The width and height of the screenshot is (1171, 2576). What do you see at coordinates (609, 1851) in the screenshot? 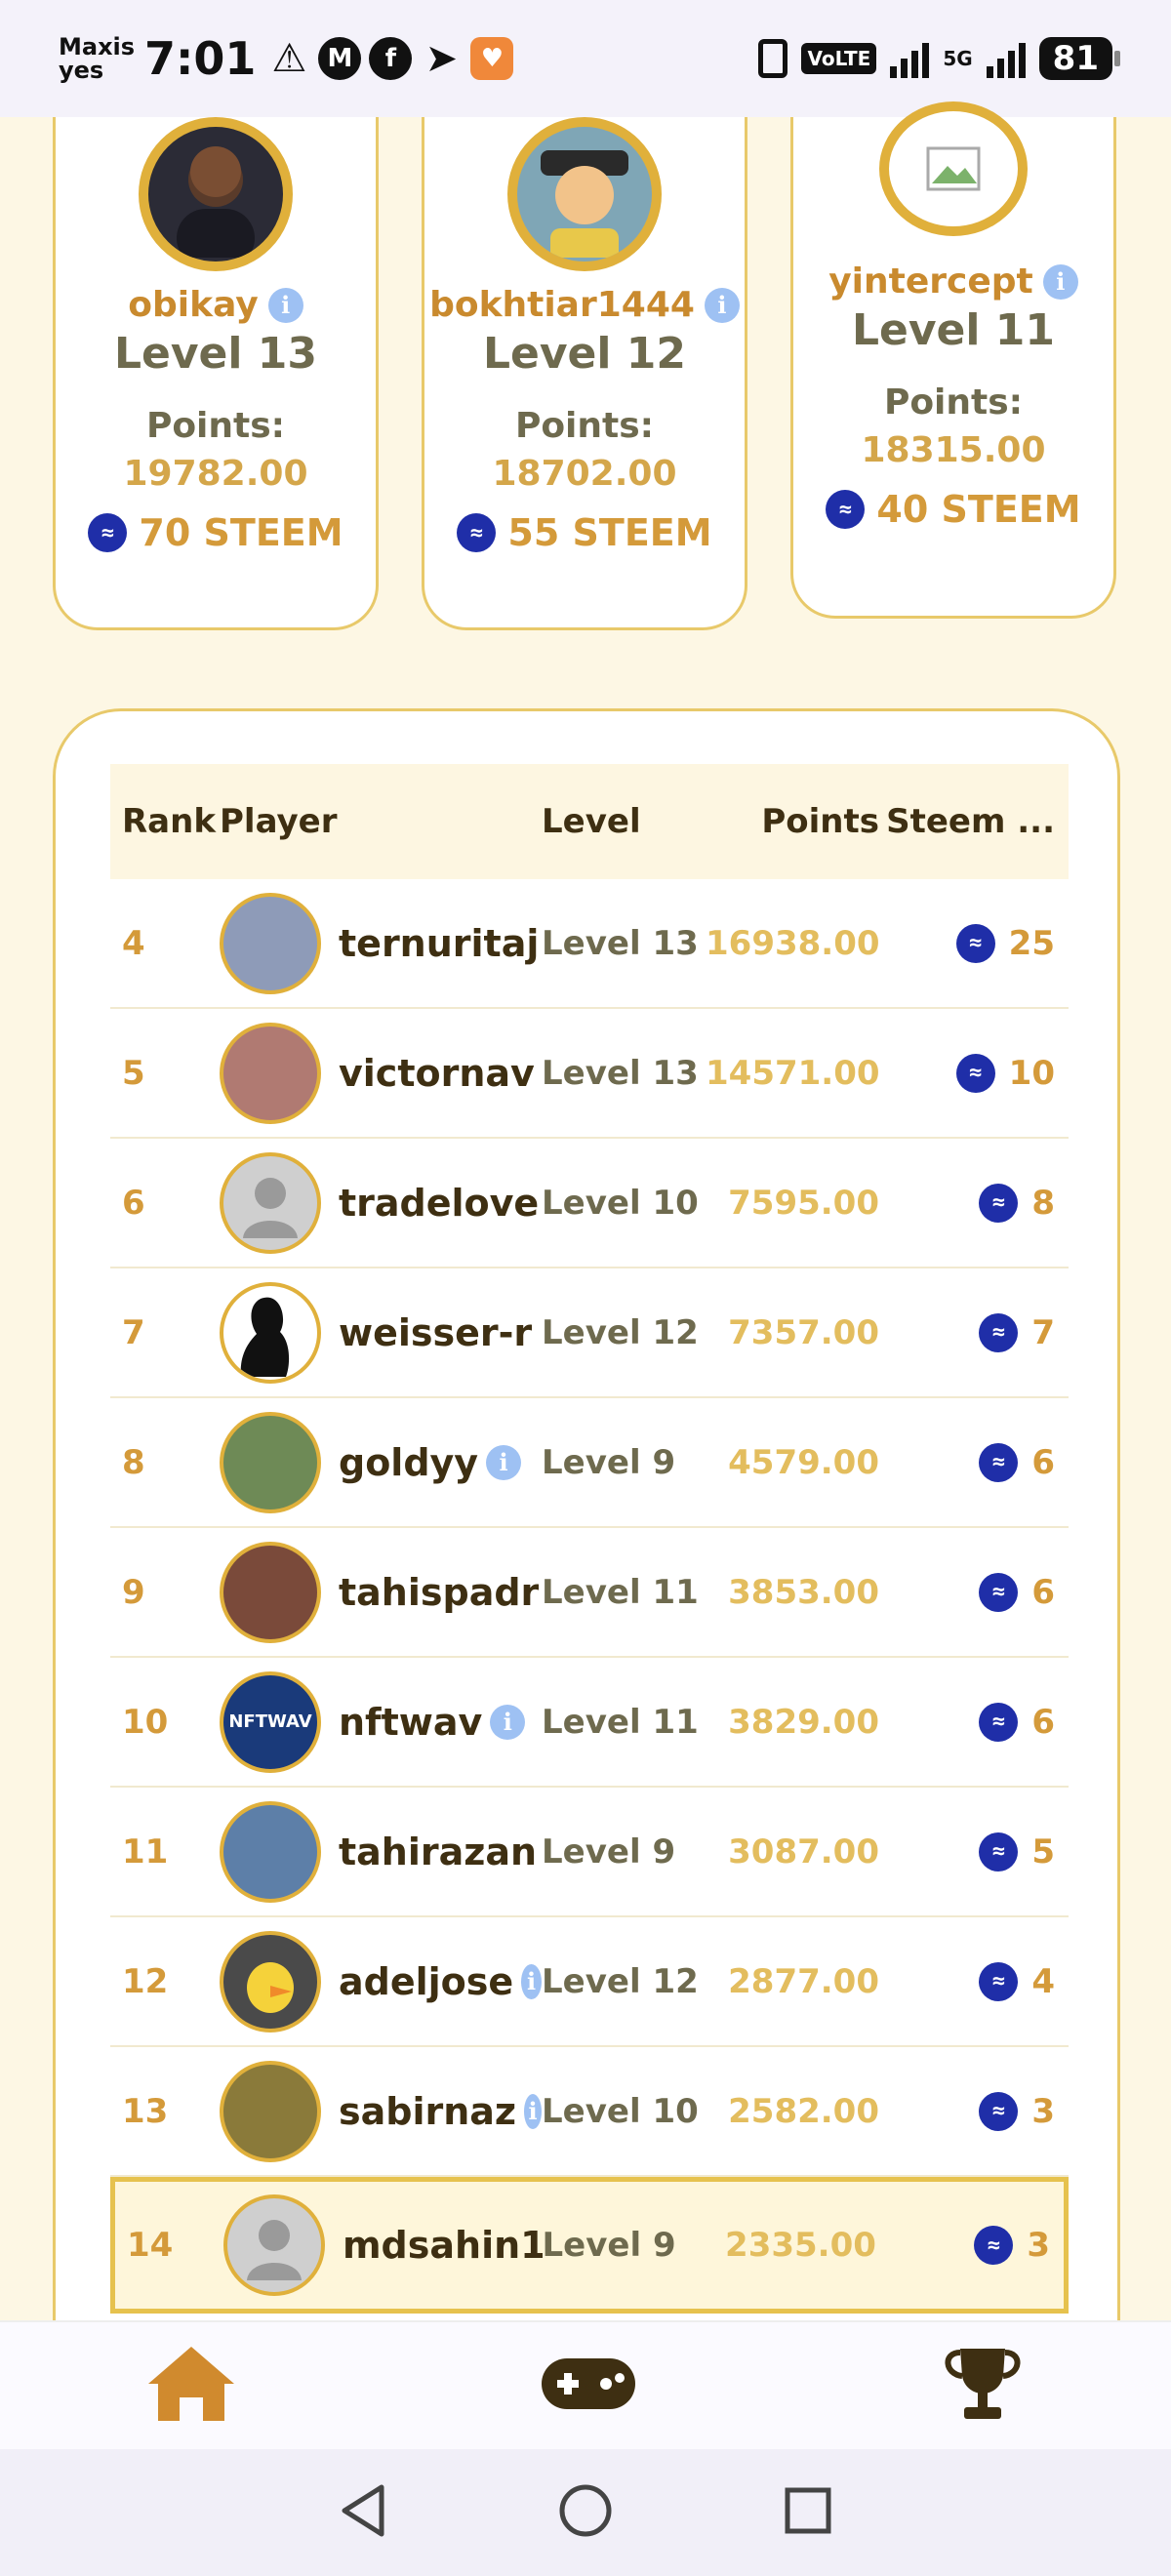
I see `level-cell: Level 9` at bounding box center [609, 1851].